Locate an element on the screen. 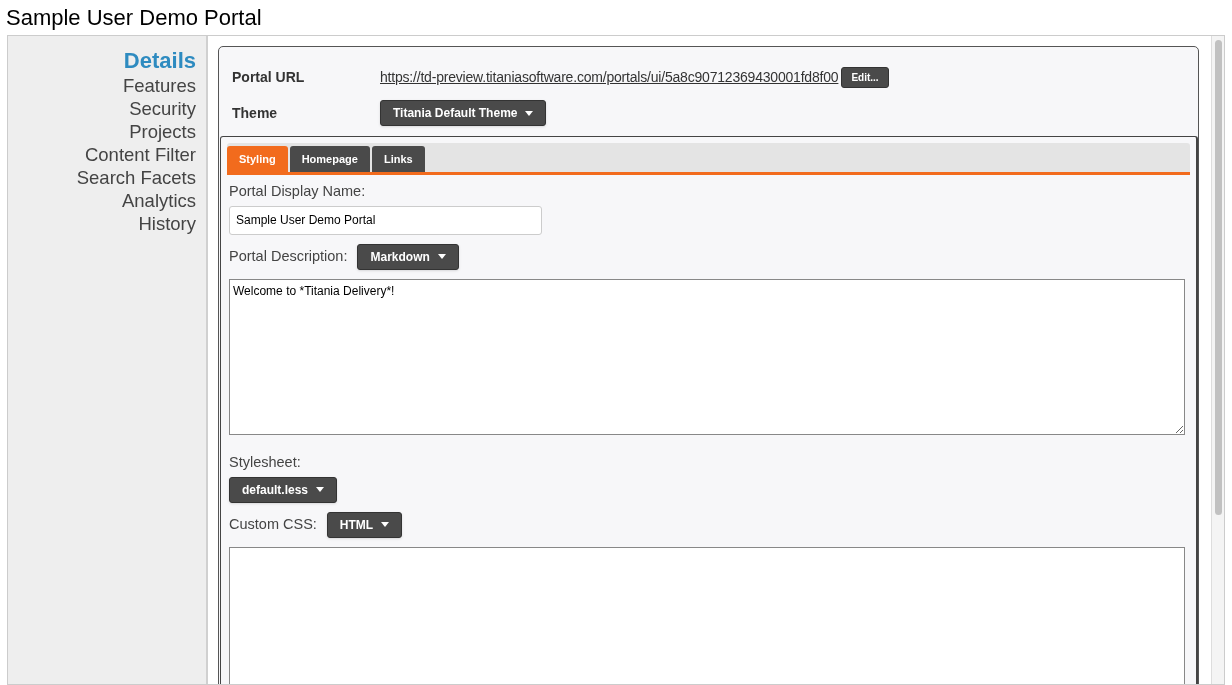 Image resolution: width=1232 pixels, height=685 pixels. format-dropdown: HTML is located at coordinates (364, 524).